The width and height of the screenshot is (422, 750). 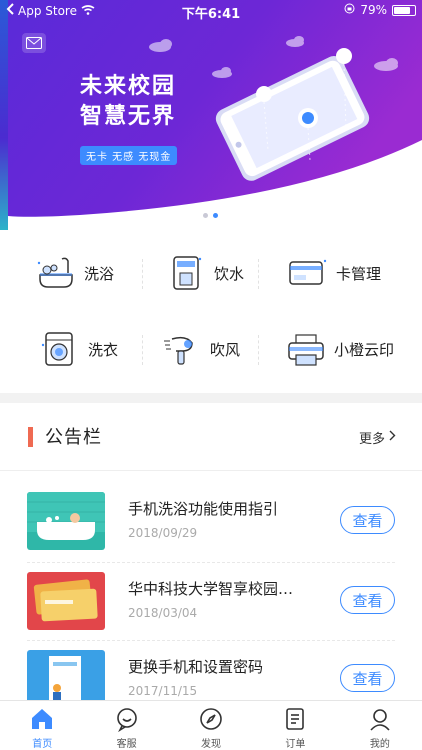 I want to click on order-icon, so click(x=295, y=720).